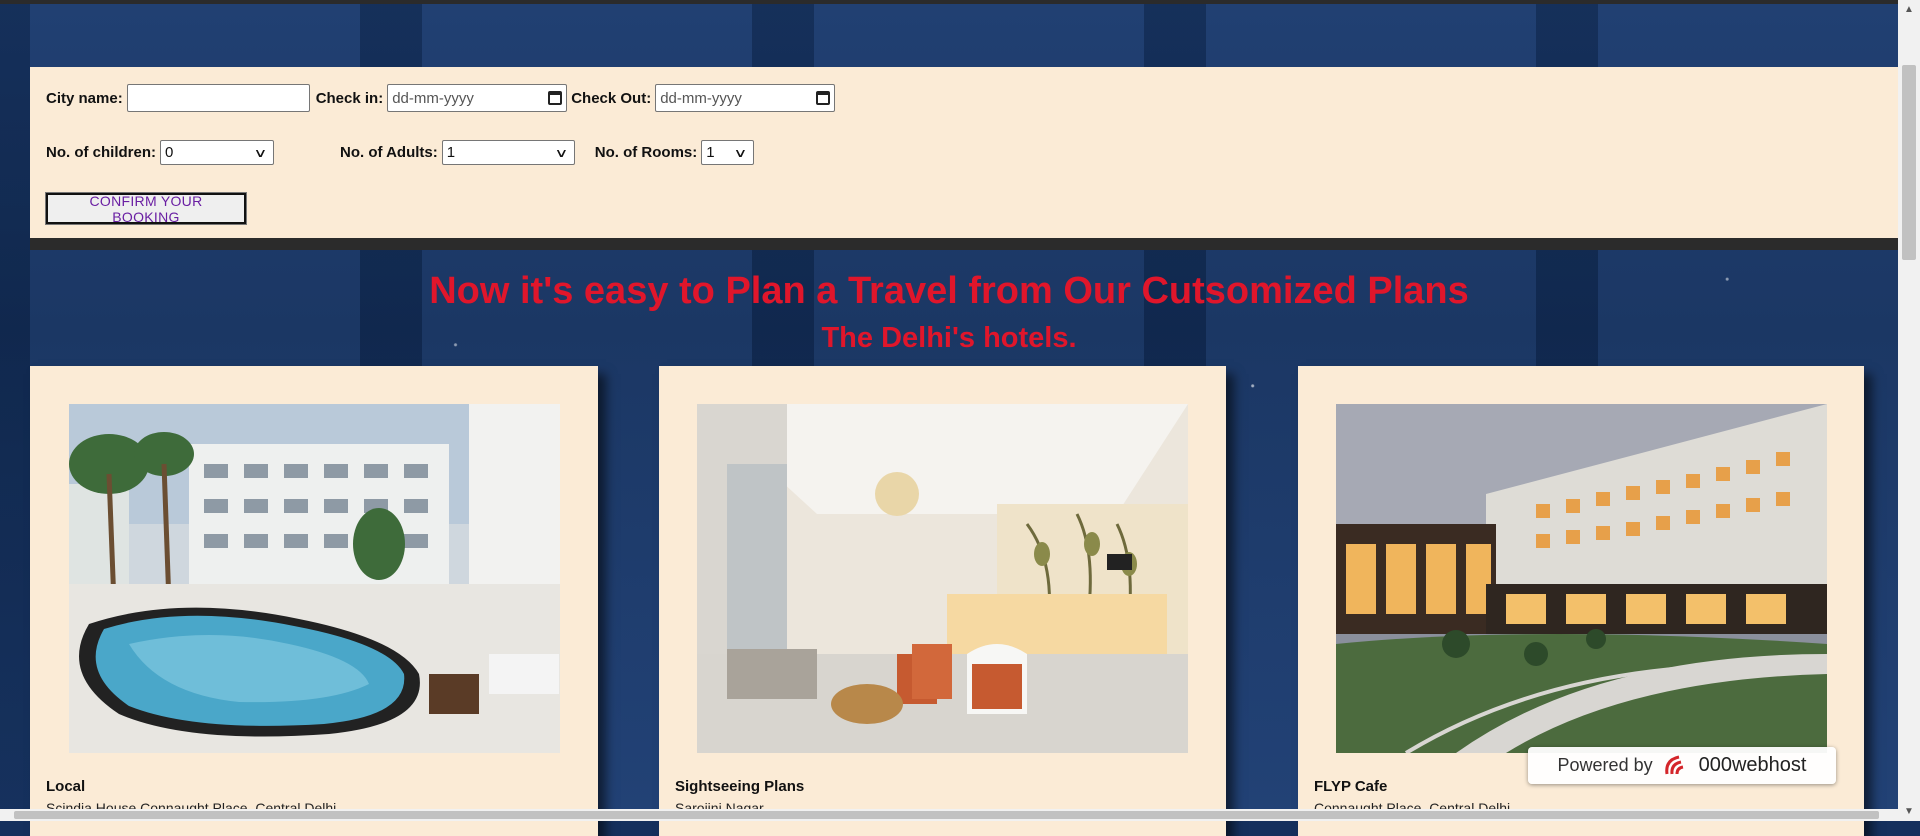 This screenshot has height=836, width=1920. I want to click on page-subheadline: The Delhi's hotels., so click(949, 338).